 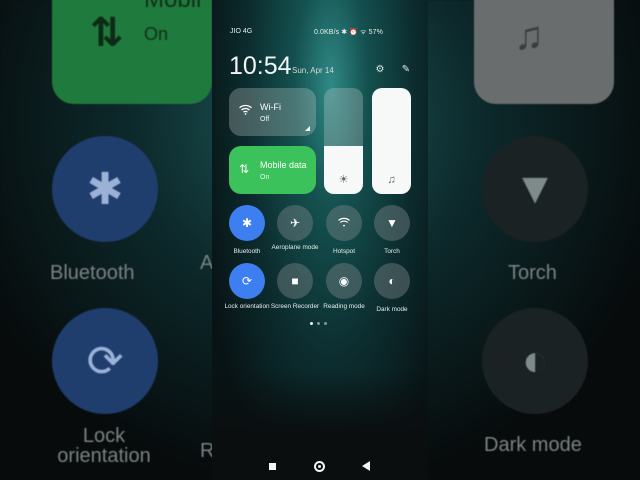 I want to click on bg-volume-tile: ♫, so click(x=544, y=52).